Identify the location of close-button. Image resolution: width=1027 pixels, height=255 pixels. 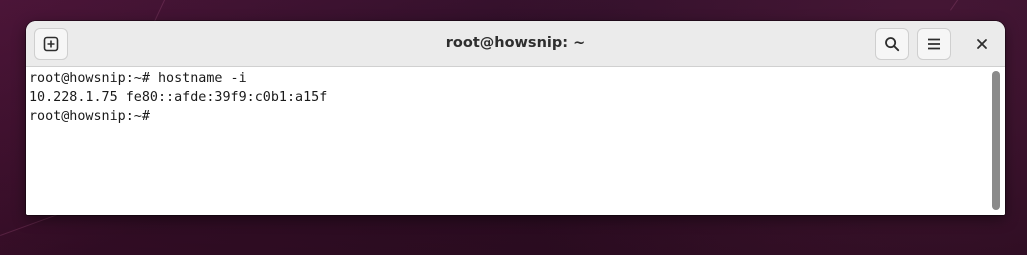
(982, 44).